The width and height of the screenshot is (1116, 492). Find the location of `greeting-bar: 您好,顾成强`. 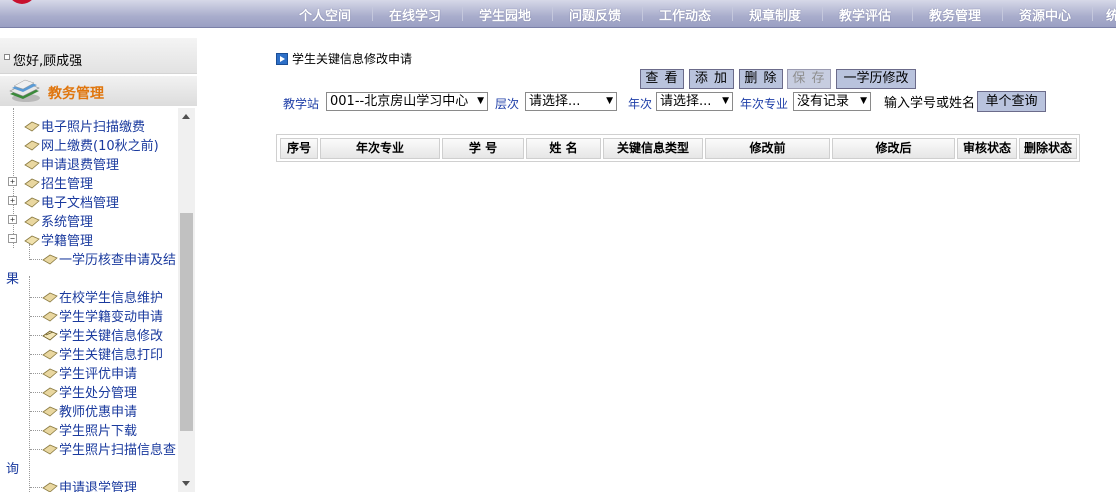

greeting-bar: 您好,顾成强 is located at coordinates (98, 56).